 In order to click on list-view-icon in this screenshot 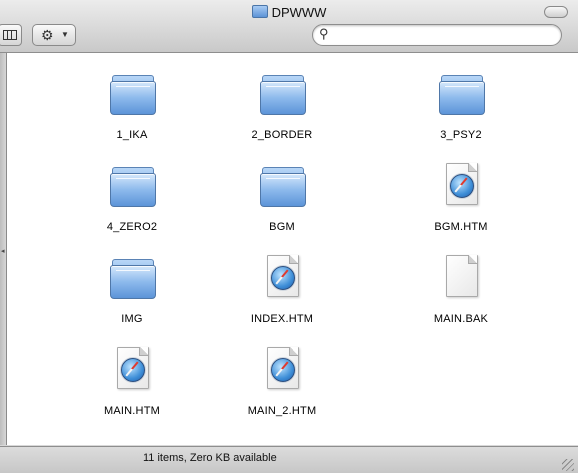, I will do `click(10, 35)`.